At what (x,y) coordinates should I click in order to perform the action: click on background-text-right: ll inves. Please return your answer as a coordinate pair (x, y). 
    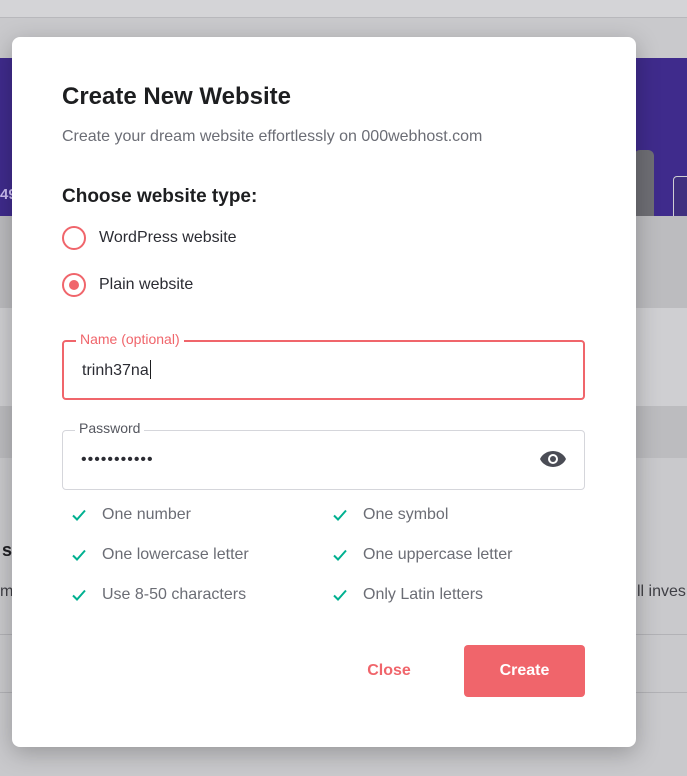
    Looking at the image, I should click on (661, 591).